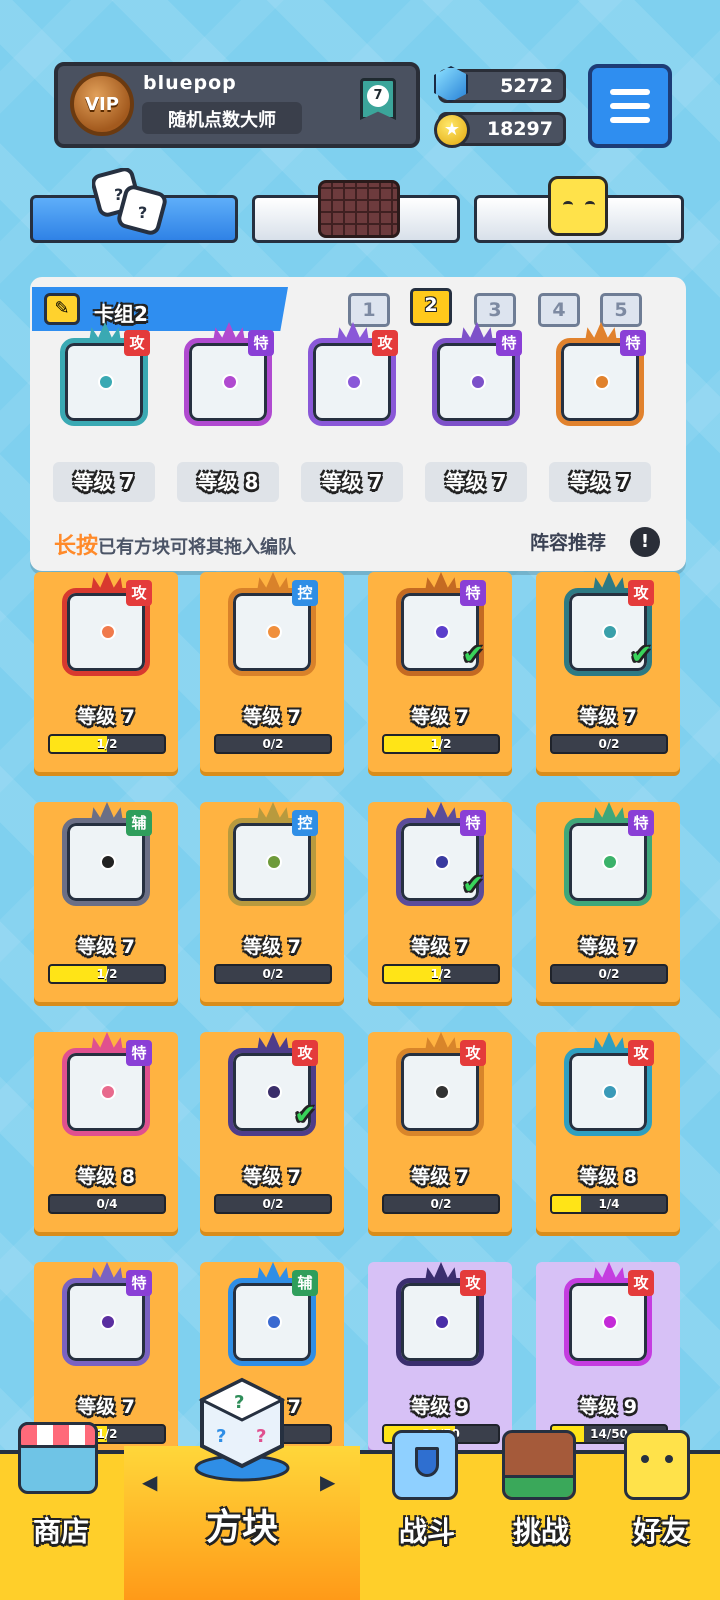 The width and height of the screenshot is (720, 1600). Describe the element at coordinates (442, 862) in the screenshot. I see `card-7-pip` at that location.